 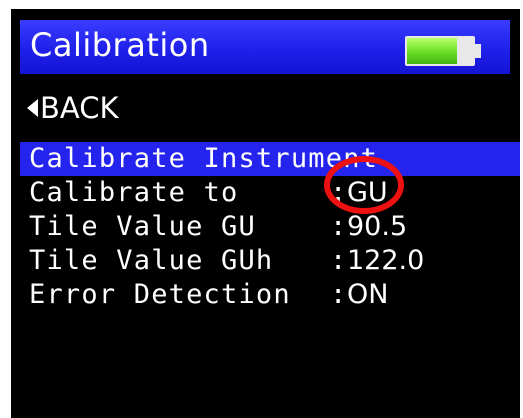 What do you see at coordinates (386, 260) in the screenshot?
I see `menu-item-value: 122.0` at bounding box center [386, 260].